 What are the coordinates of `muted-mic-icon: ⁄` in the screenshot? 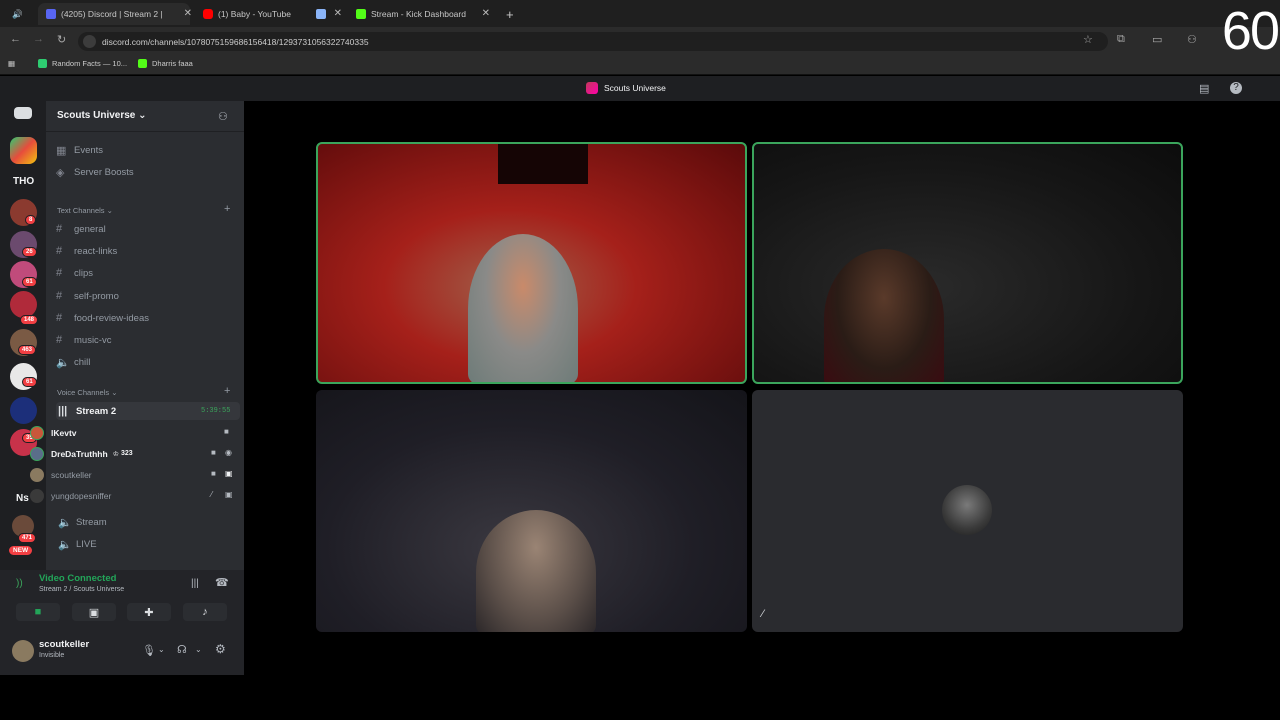 It's located at (763, 614).